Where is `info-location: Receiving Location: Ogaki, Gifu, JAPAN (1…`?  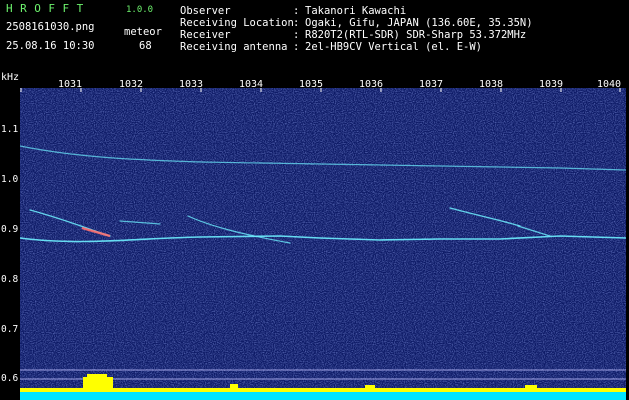
info-location: Receiving Location: Ogaki, Gifu, JAPAN (1… is located at coordinates (356, 23).